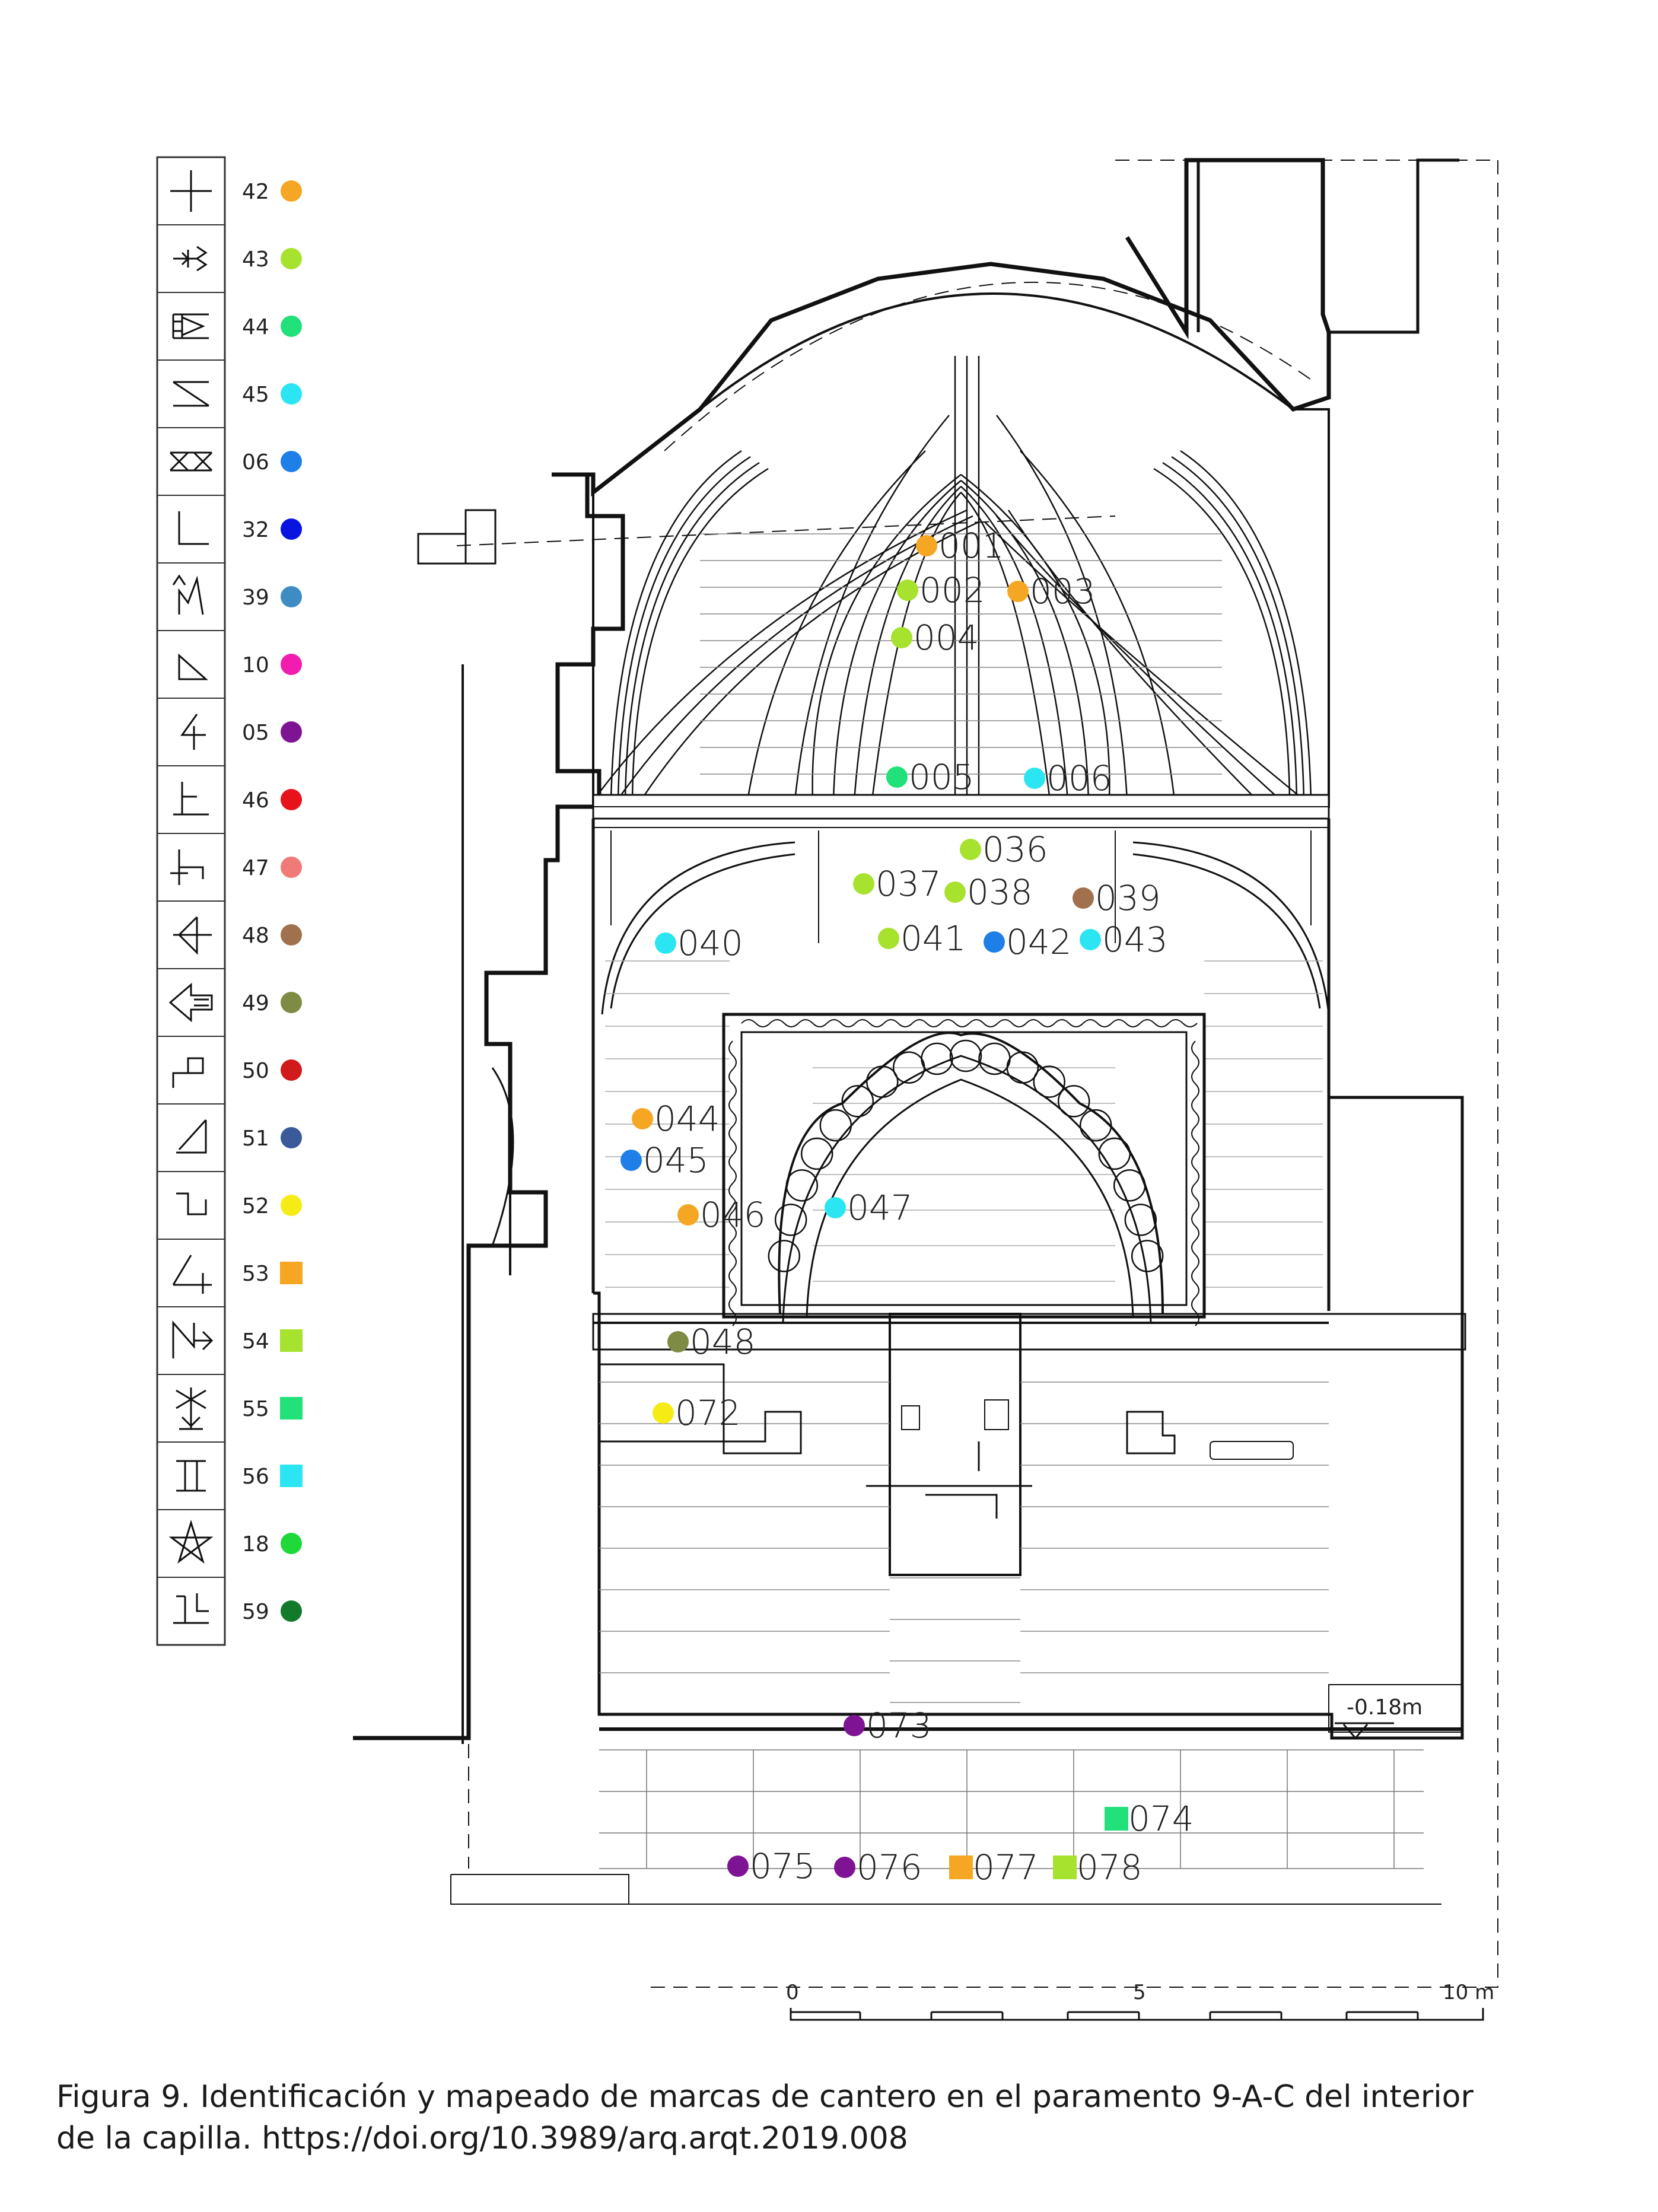  I want to click on mark-label: 044, so click(687, 1119).